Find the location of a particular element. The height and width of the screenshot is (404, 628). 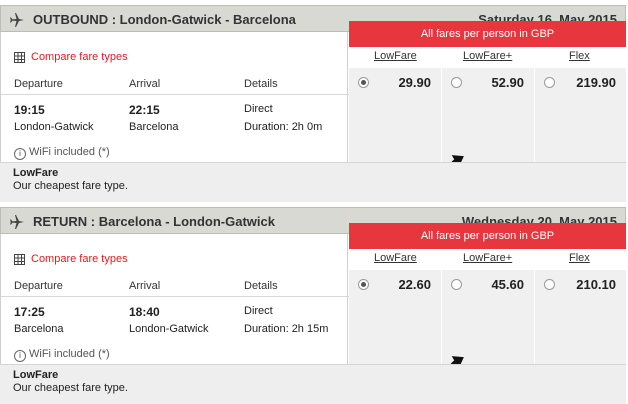

arrival-airport: London-Gatwick is located at coordinates (169, 329).